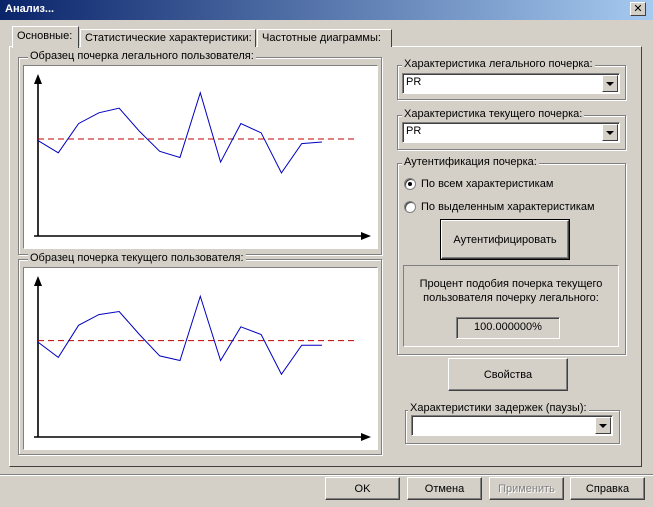 Image resolution: width=653 pixels, height=507 pixels. Describe the element at coordinates (511, 298) in the screenshot. I see `similarity-label-line2: пользователя почерку легального:` at that location.